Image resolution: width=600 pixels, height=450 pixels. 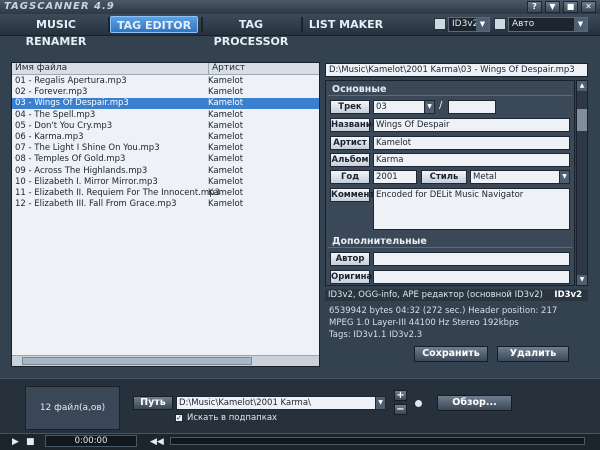 I want to click on artist-input: Kamelot, so click(x=471, y=143).